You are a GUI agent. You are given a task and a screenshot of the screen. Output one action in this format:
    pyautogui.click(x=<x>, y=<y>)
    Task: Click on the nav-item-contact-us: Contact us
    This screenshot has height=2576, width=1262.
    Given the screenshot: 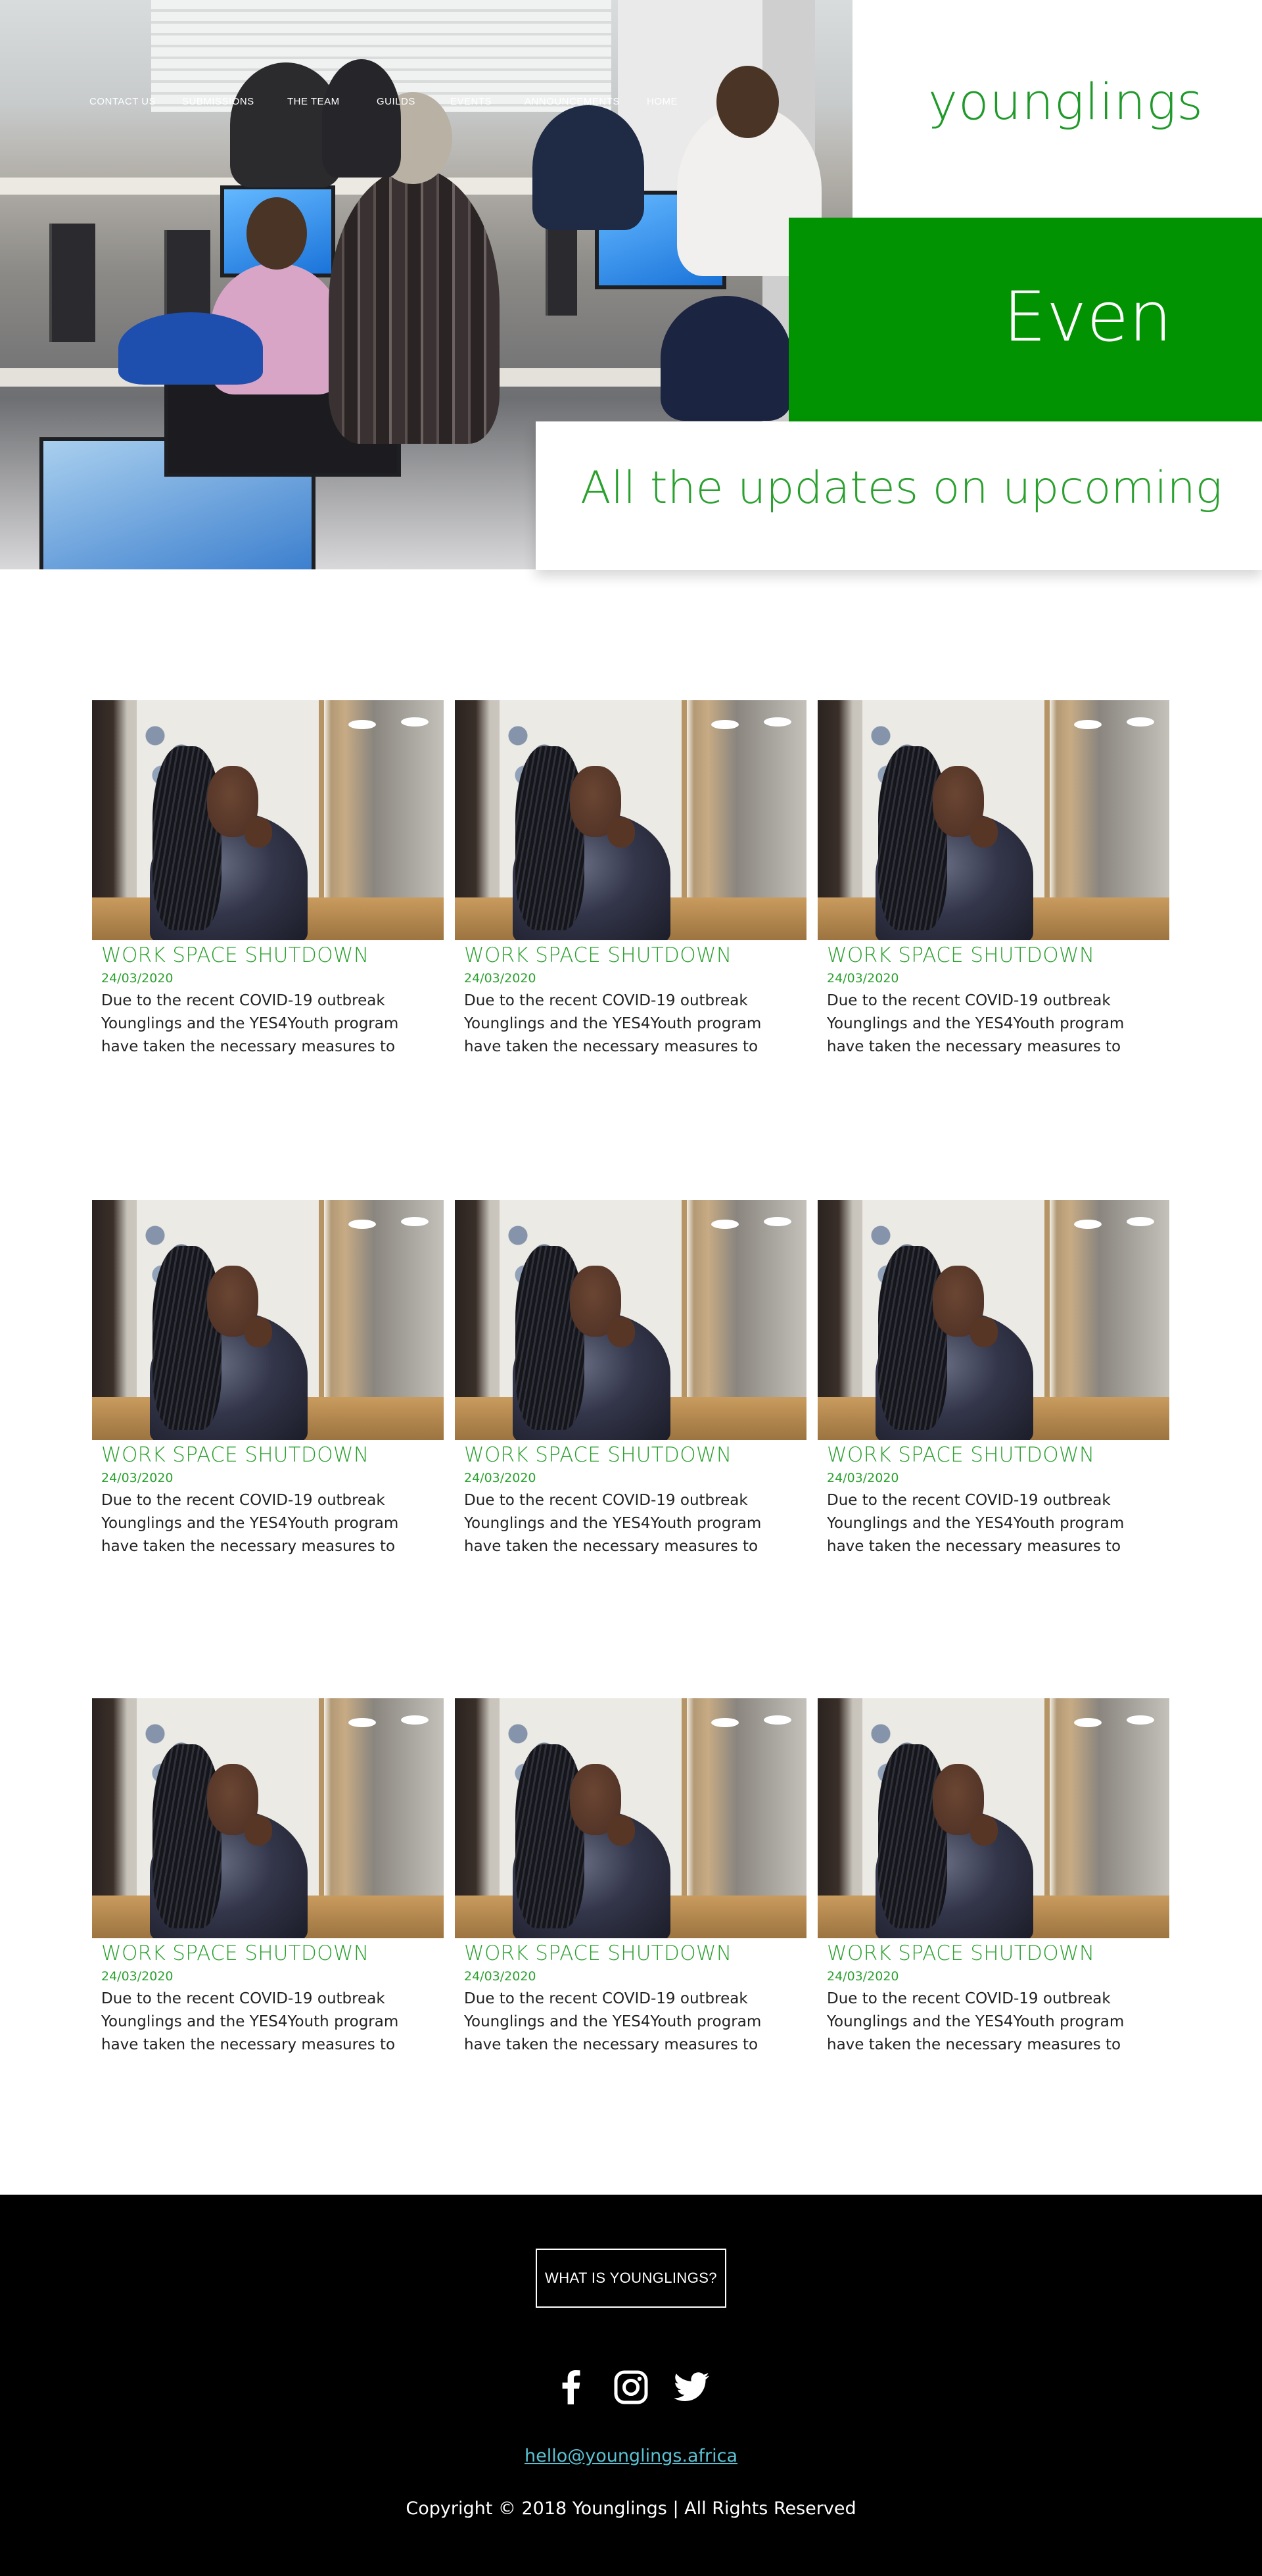 What is the action you would take?
    pyautogui.click(x=123, y=102)
    